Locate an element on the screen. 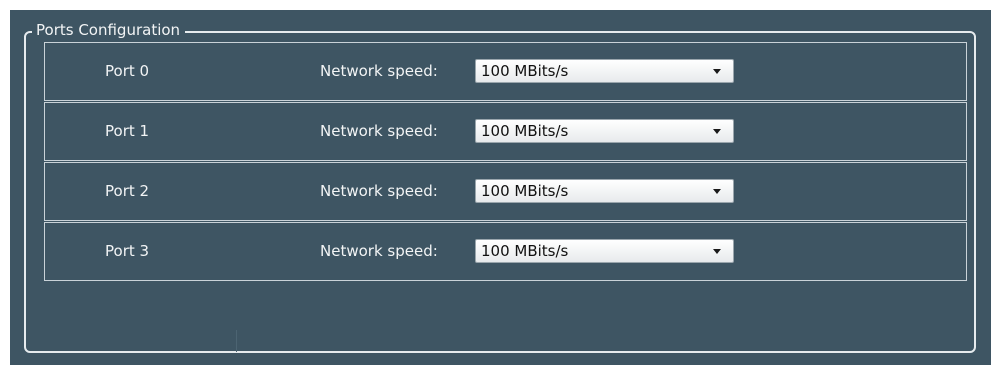  port-name: Port 1 is located at coordinates (127, 131).